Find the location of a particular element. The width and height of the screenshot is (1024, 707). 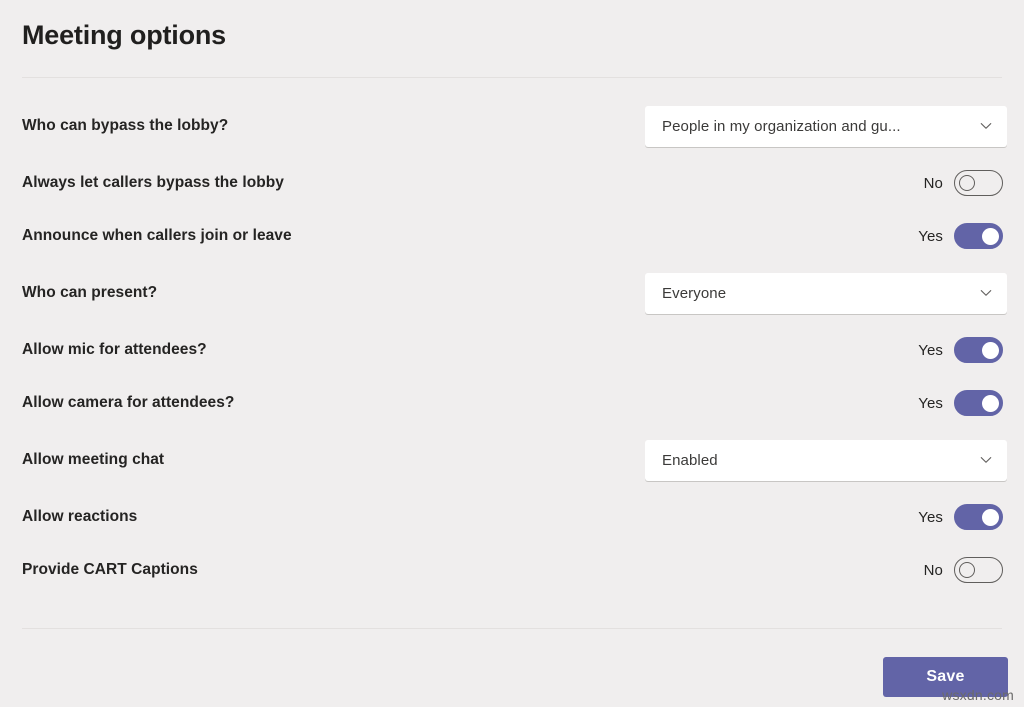

dropdown-value-allow-meeting-chat: Enabled is located at coordinates (690, 460).